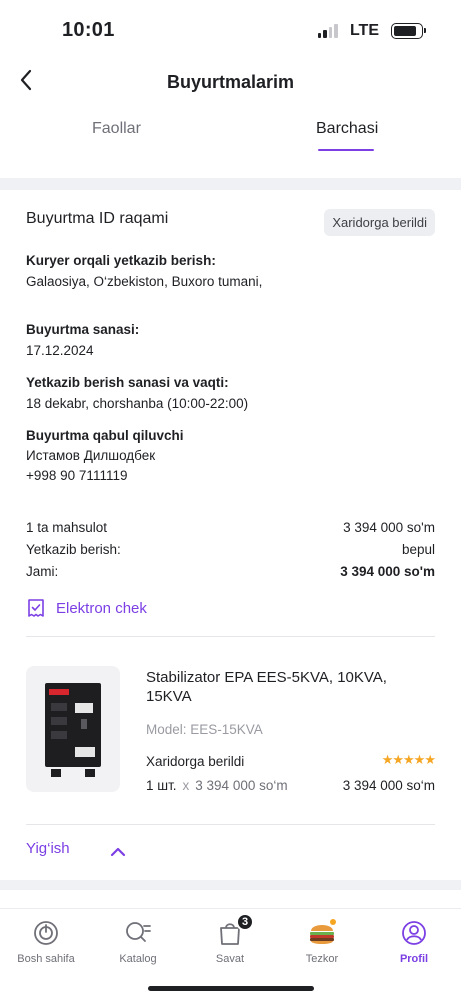  Describe the element at coordinates (230, 215) in the screenshot. I see `order-header: Buyurtma ID raqami Xaridorga berildi` at that location.